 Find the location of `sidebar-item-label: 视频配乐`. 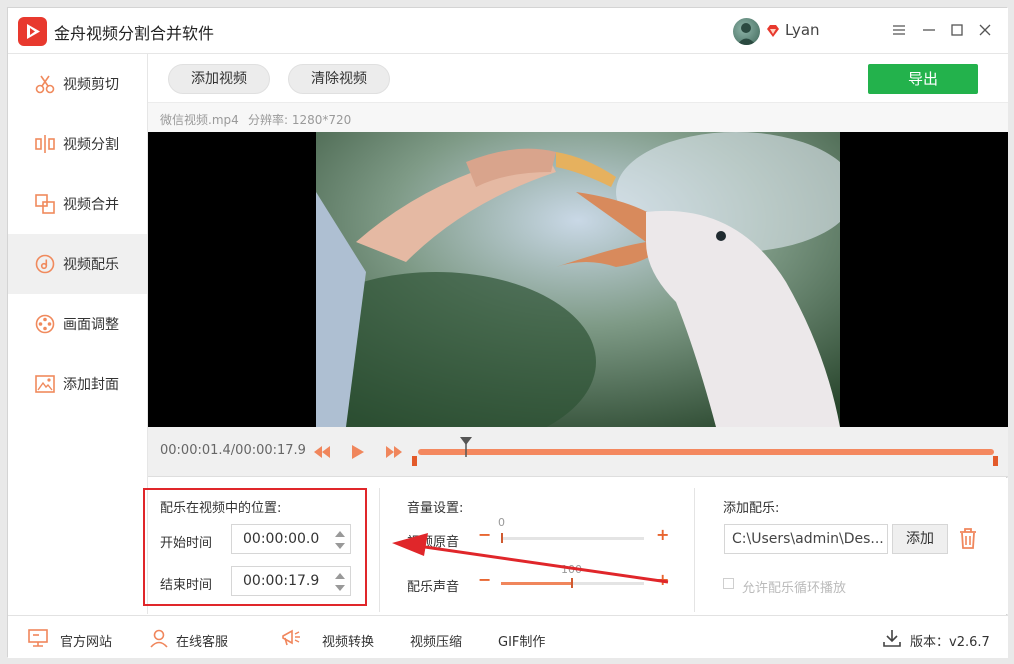

sidebar-item-label: 视频配乐 is located at coordinates (91, 265).